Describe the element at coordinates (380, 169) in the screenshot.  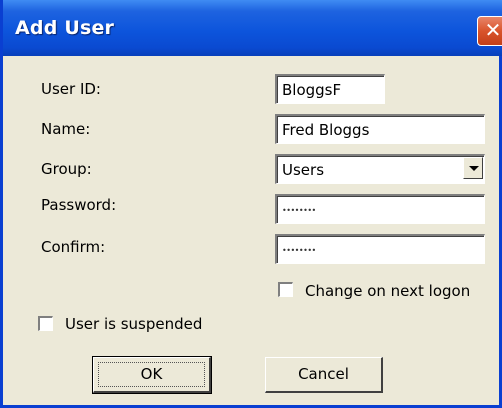
I see `group-select: Users` at that location.